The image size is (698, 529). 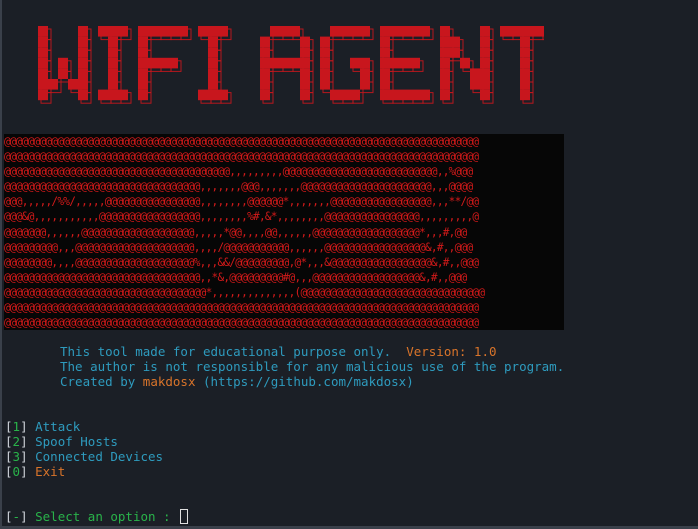 What do you see at coordinates (16, 471) in the screenshot?
I see `menu-item-number: 0` at bounding box center [16, 471].